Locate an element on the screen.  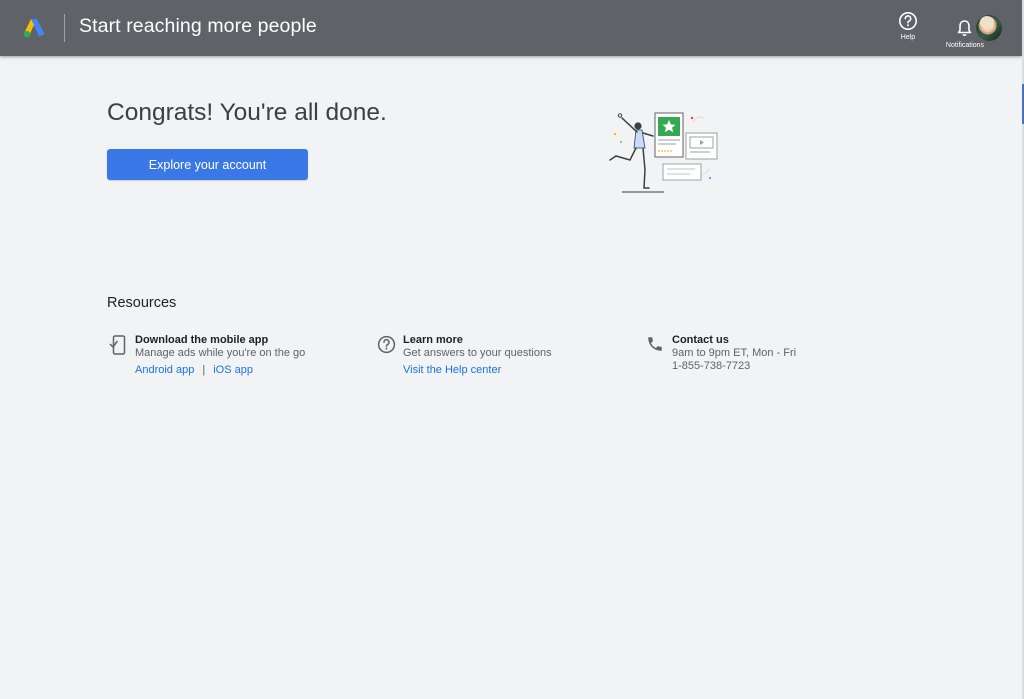
phone-icon is located at coordinates (655, 344).